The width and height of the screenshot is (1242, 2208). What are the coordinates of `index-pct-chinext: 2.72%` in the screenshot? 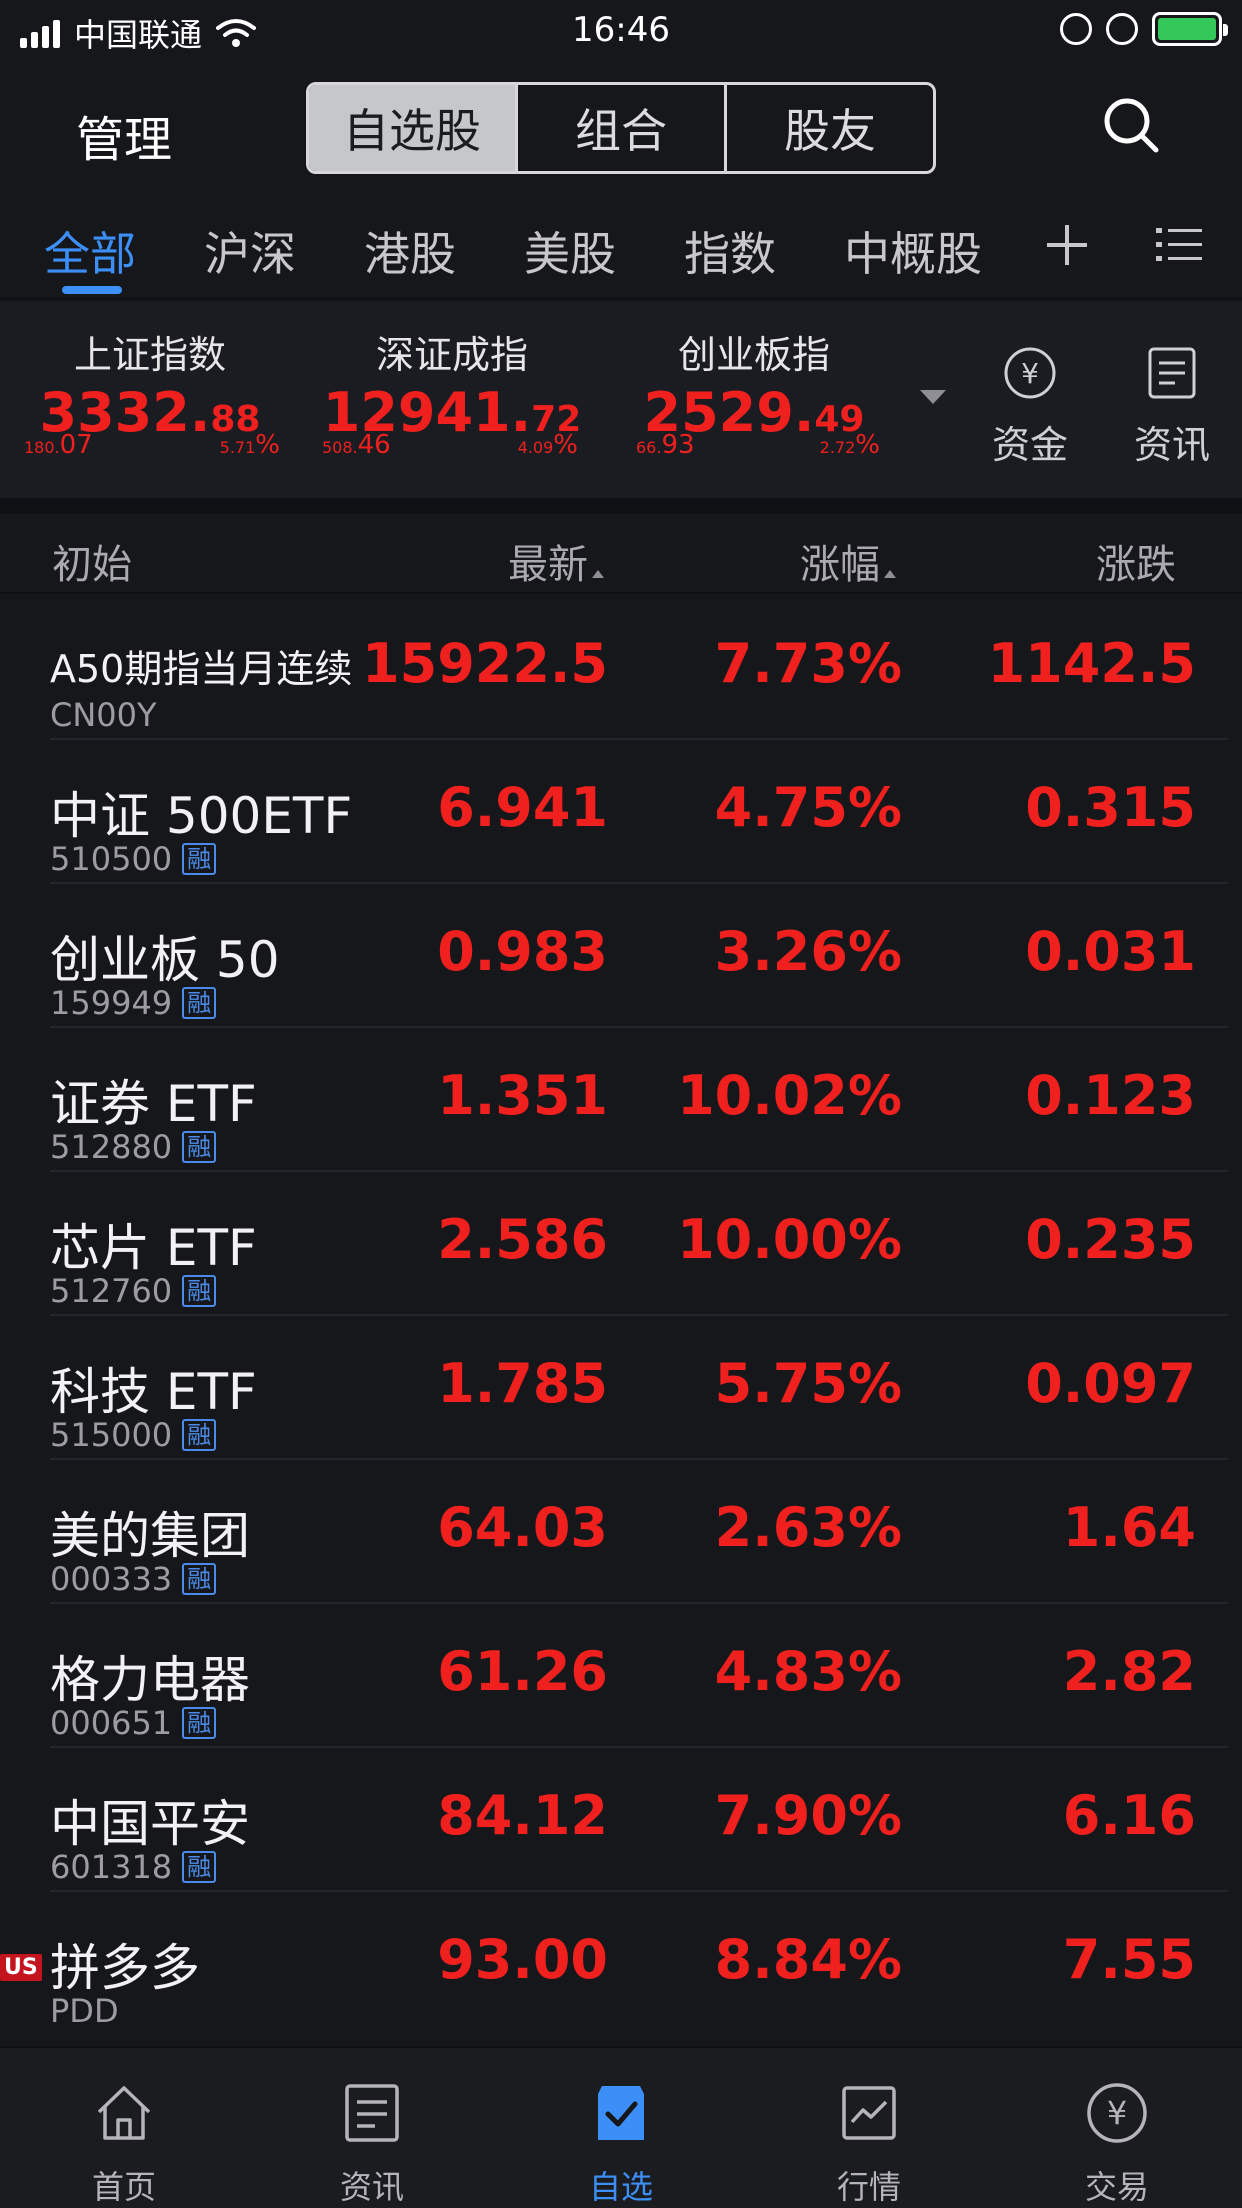 It's located at (849, 445).